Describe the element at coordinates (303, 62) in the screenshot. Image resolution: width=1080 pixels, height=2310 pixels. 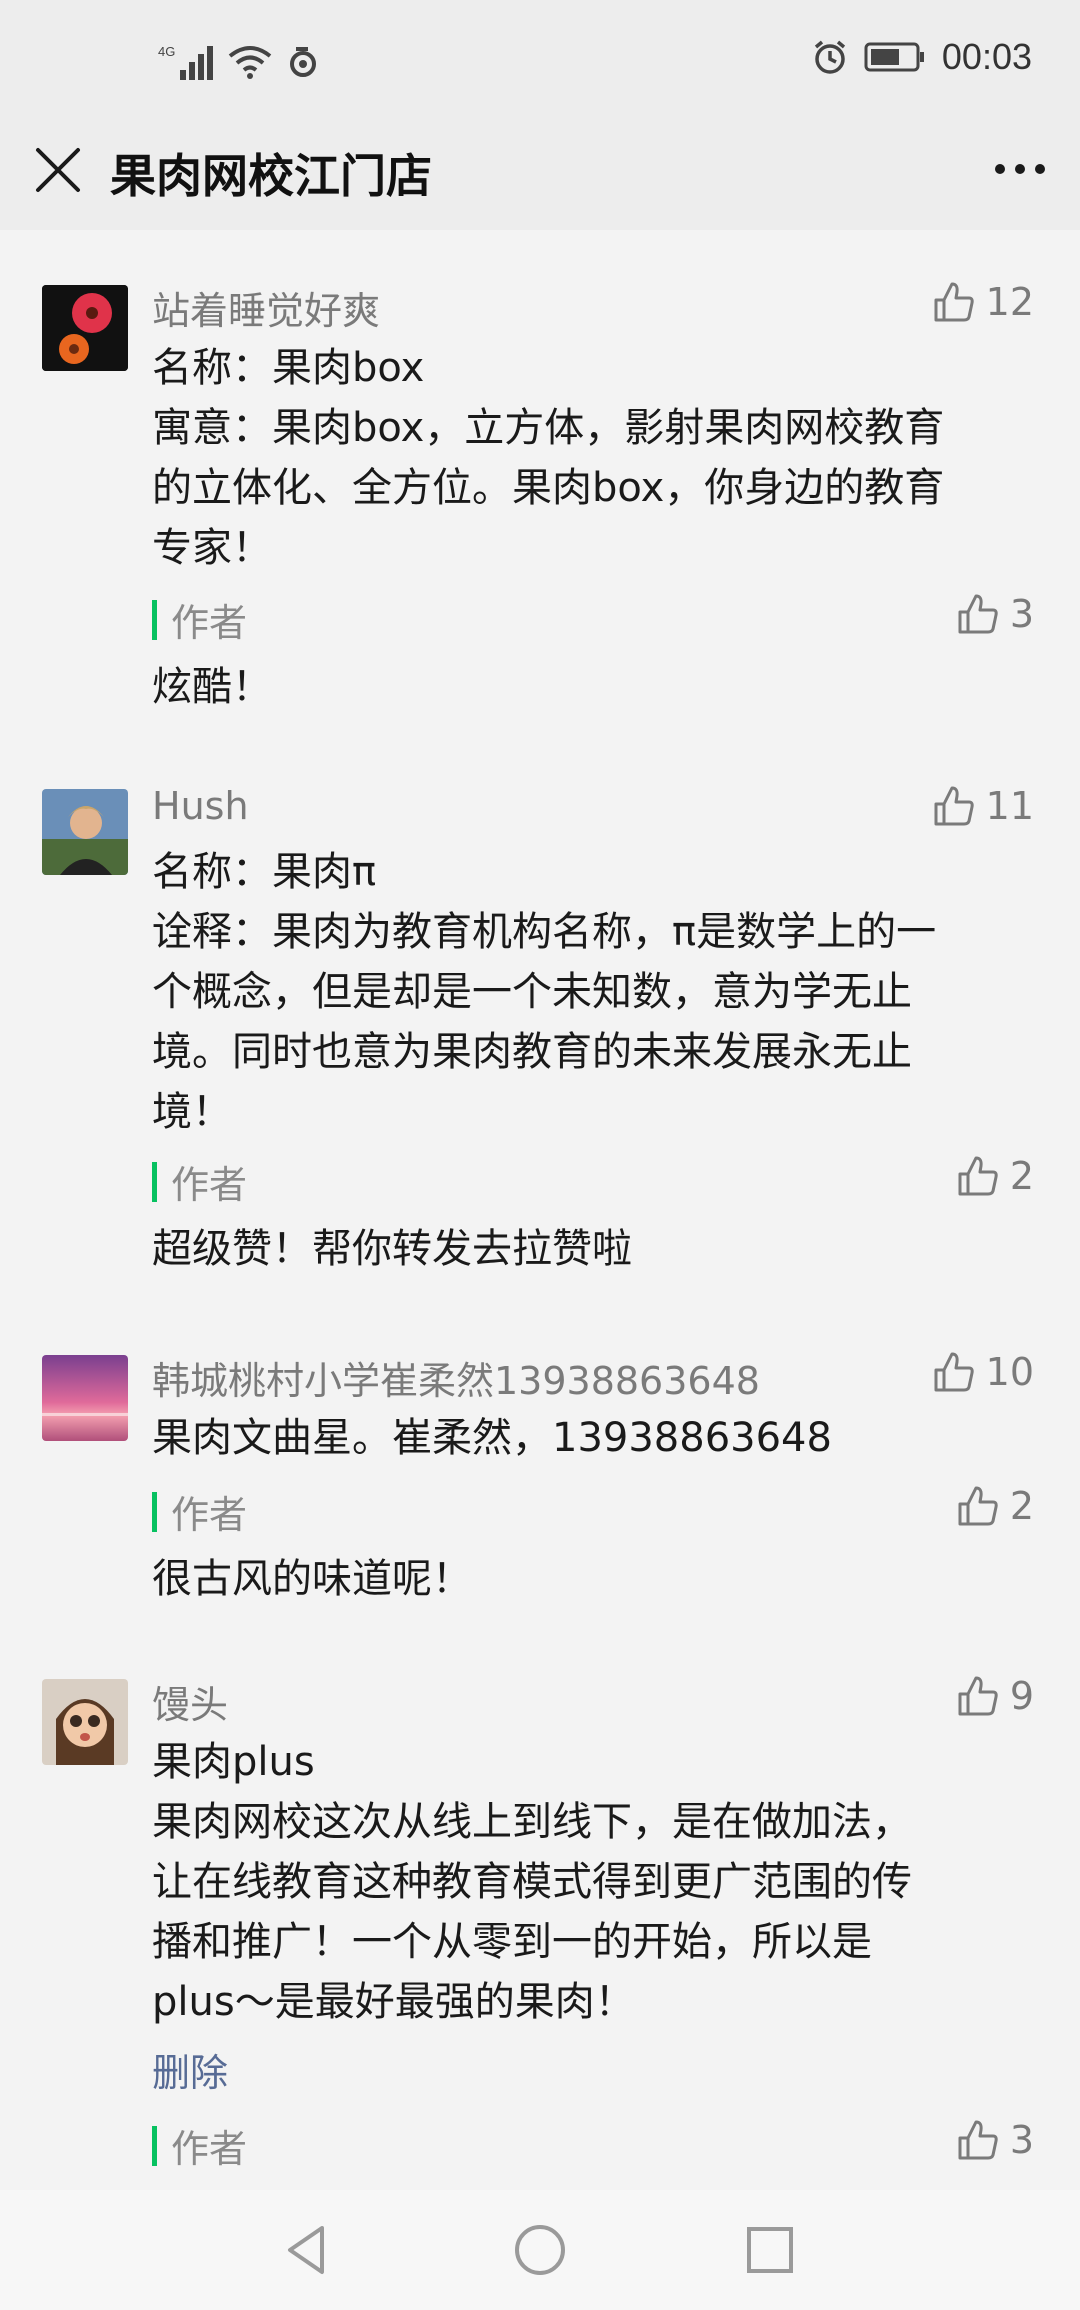
I see `hotspot-icon` at that location.